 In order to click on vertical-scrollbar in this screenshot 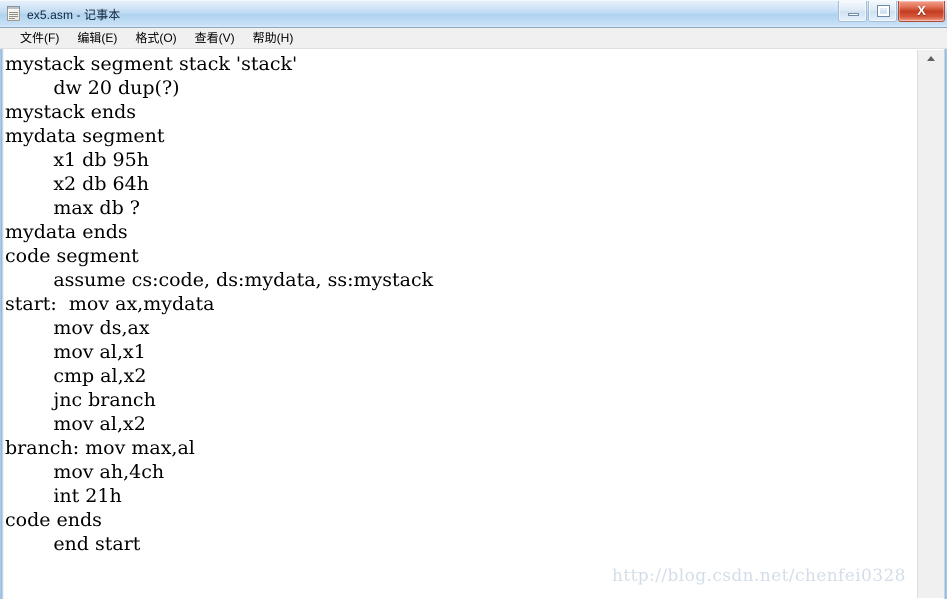, I will do `click(930, 324)`.